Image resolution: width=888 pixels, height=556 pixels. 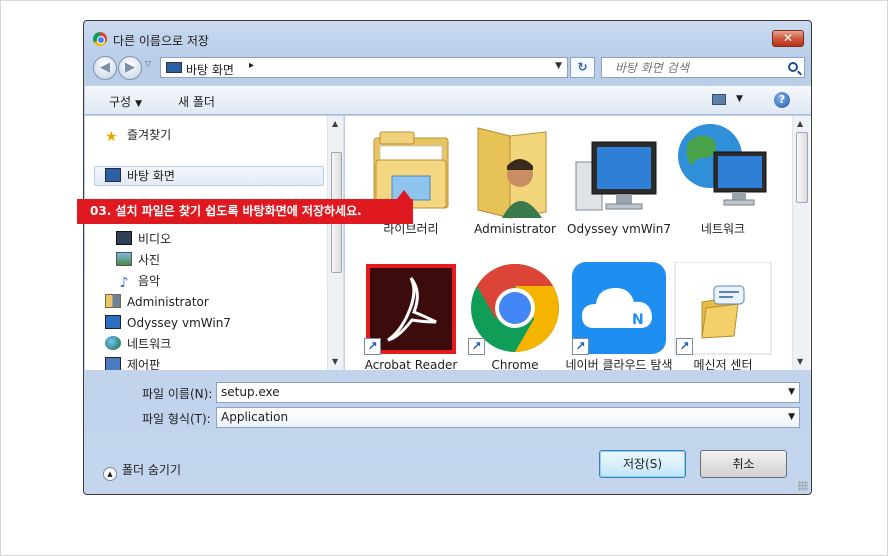 I want to click on nav-item-label: 사진, so click(x=149, y=260).